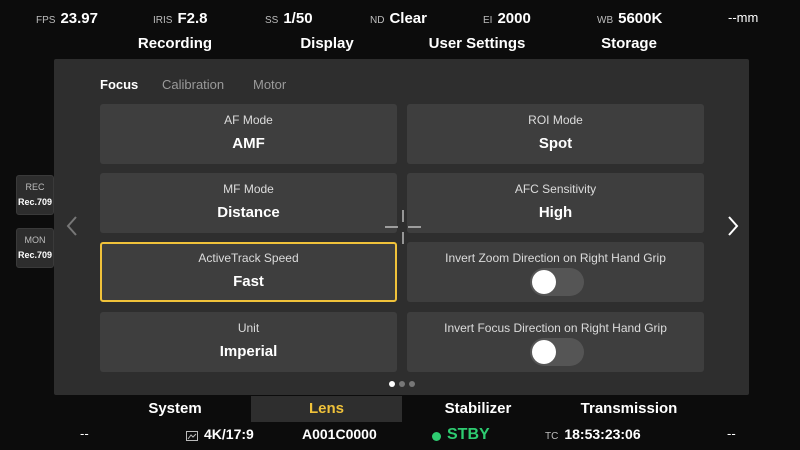 This screenshot has height=450, width=800. What do you see at coordinates (488, 20) in the screenshot?
I see `ei-label: EI` at bounding box center [488, 20].